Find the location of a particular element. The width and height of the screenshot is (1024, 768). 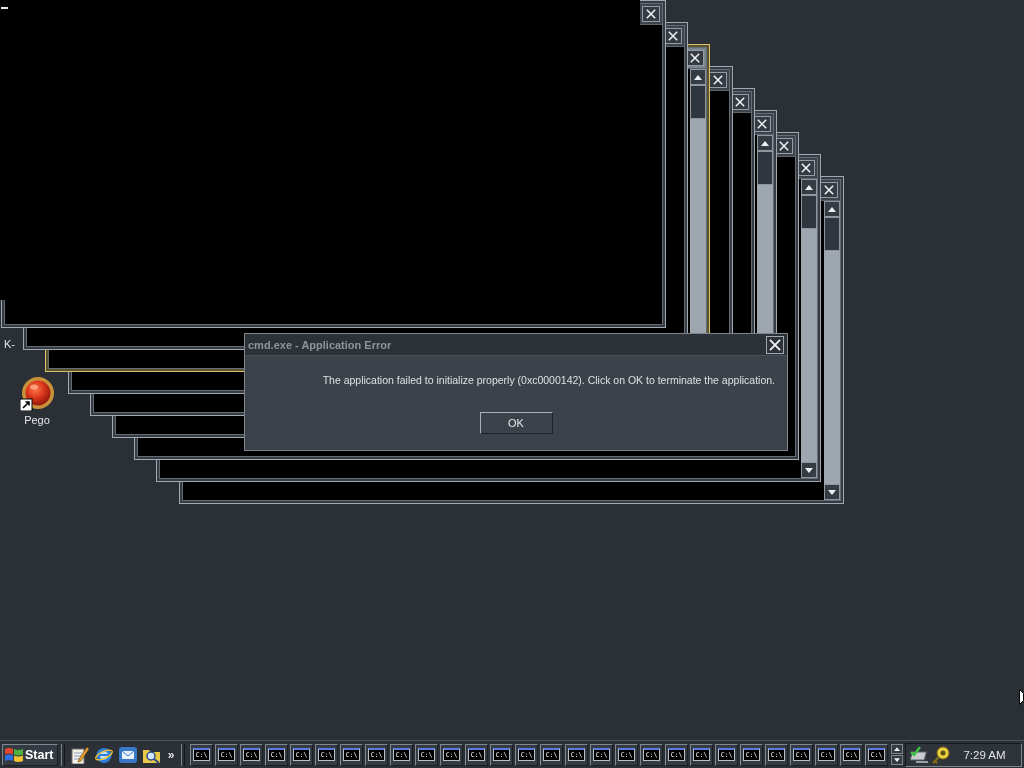

mail-icon is located at coordinates (128, 754).